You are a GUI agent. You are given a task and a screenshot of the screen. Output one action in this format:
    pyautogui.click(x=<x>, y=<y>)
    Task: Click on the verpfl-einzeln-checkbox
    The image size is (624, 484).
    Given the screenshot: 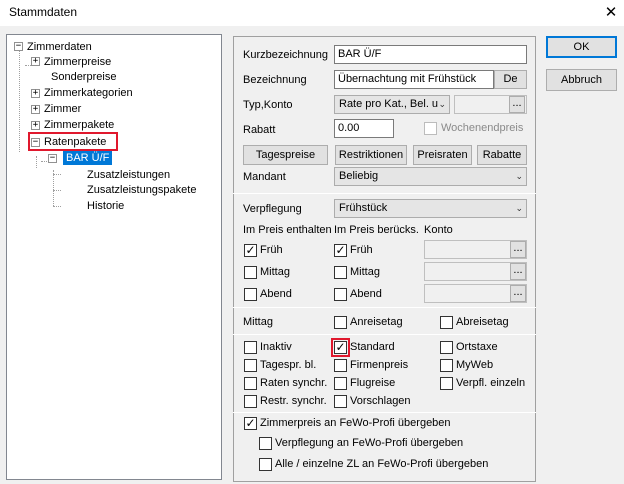 What is the action you would take?
    pyautogui.click(x=446, y=383)
    